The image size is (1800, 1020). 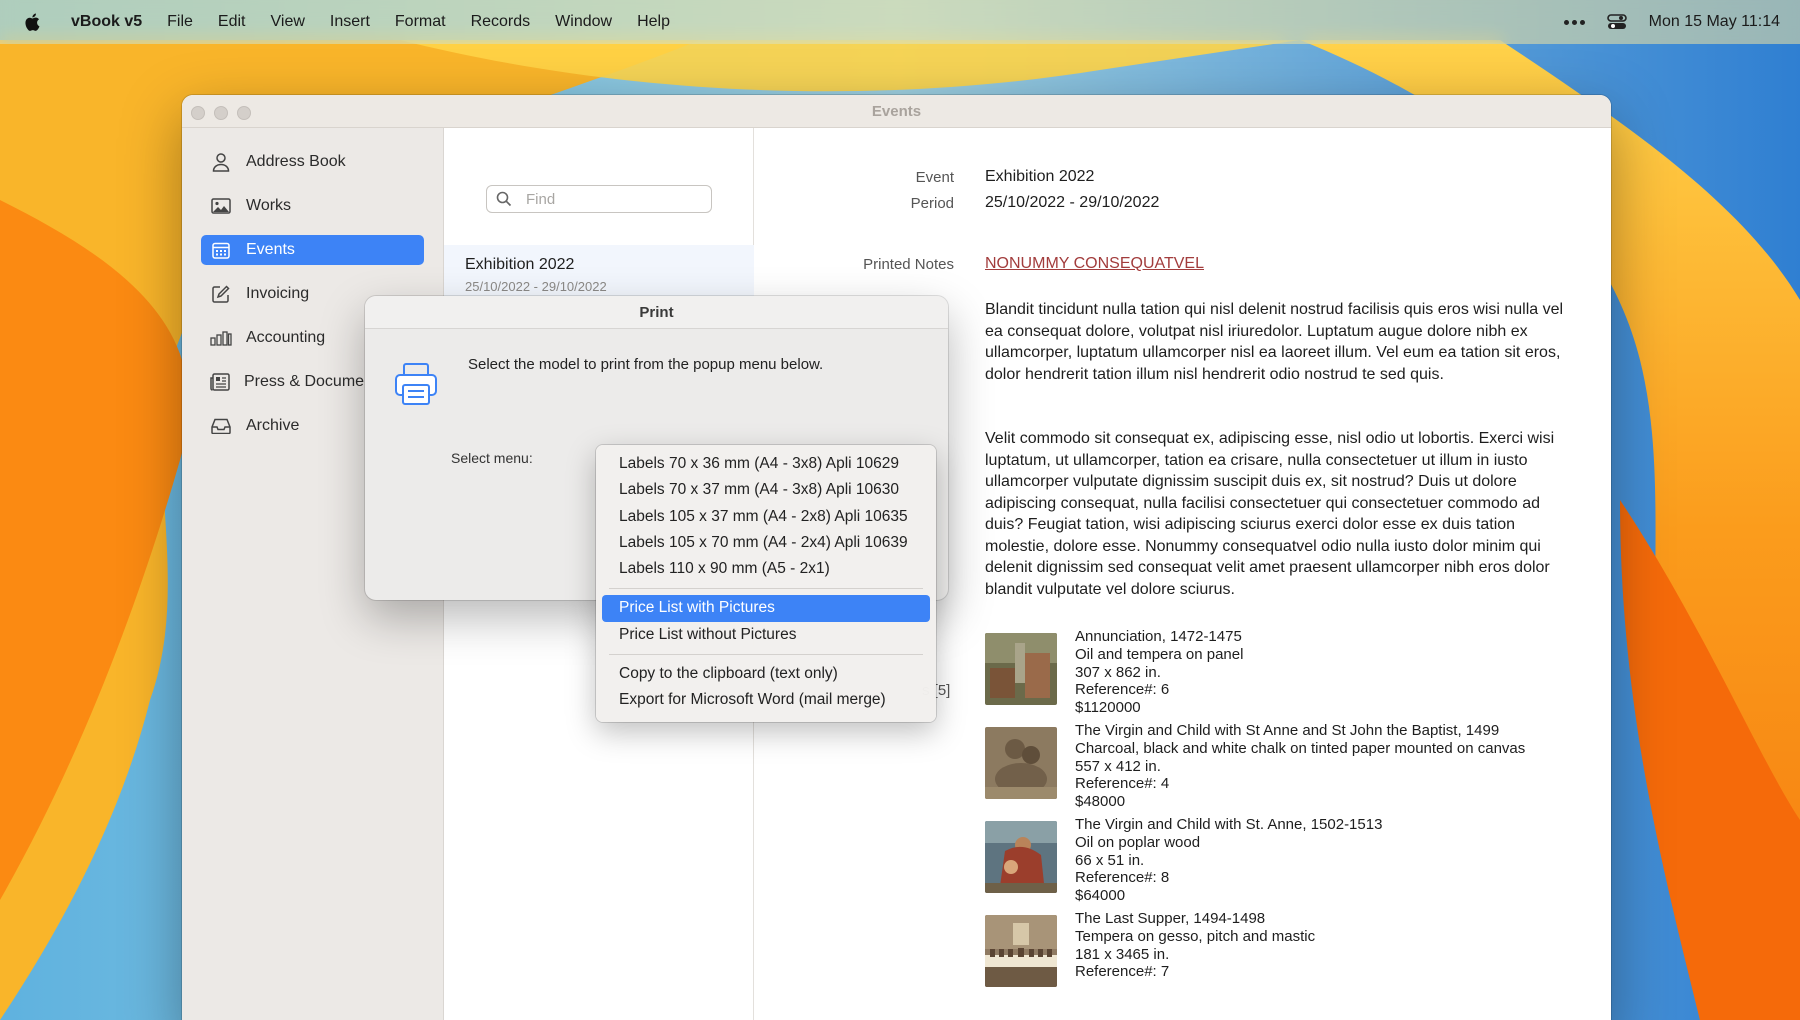 What do you see at coordinates (1714, 22) in the screenshot?
I see `clock: Mon 15 May 11:14` at bounding box center [1714, 22].